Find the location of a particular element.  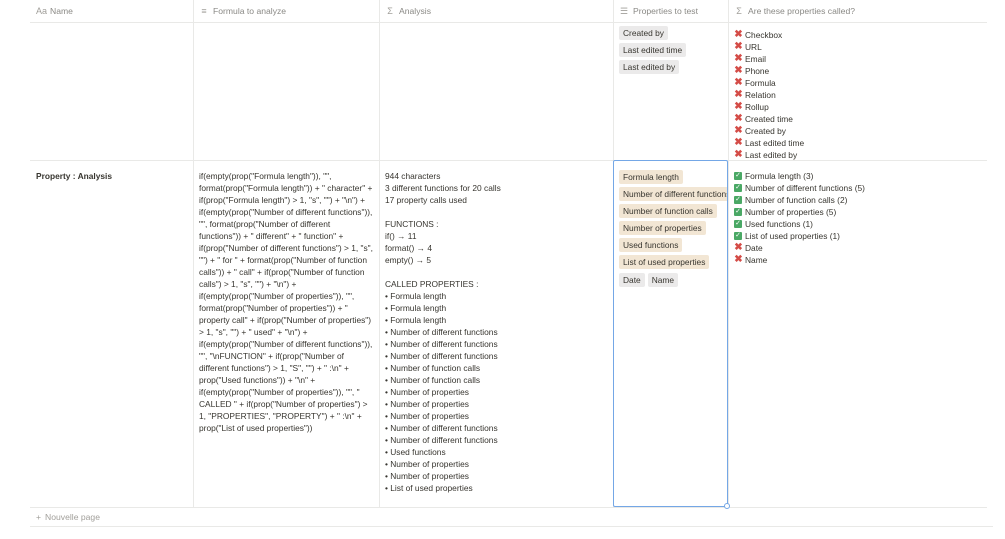

column-header-label: Name is located at coordinates (61, 11).